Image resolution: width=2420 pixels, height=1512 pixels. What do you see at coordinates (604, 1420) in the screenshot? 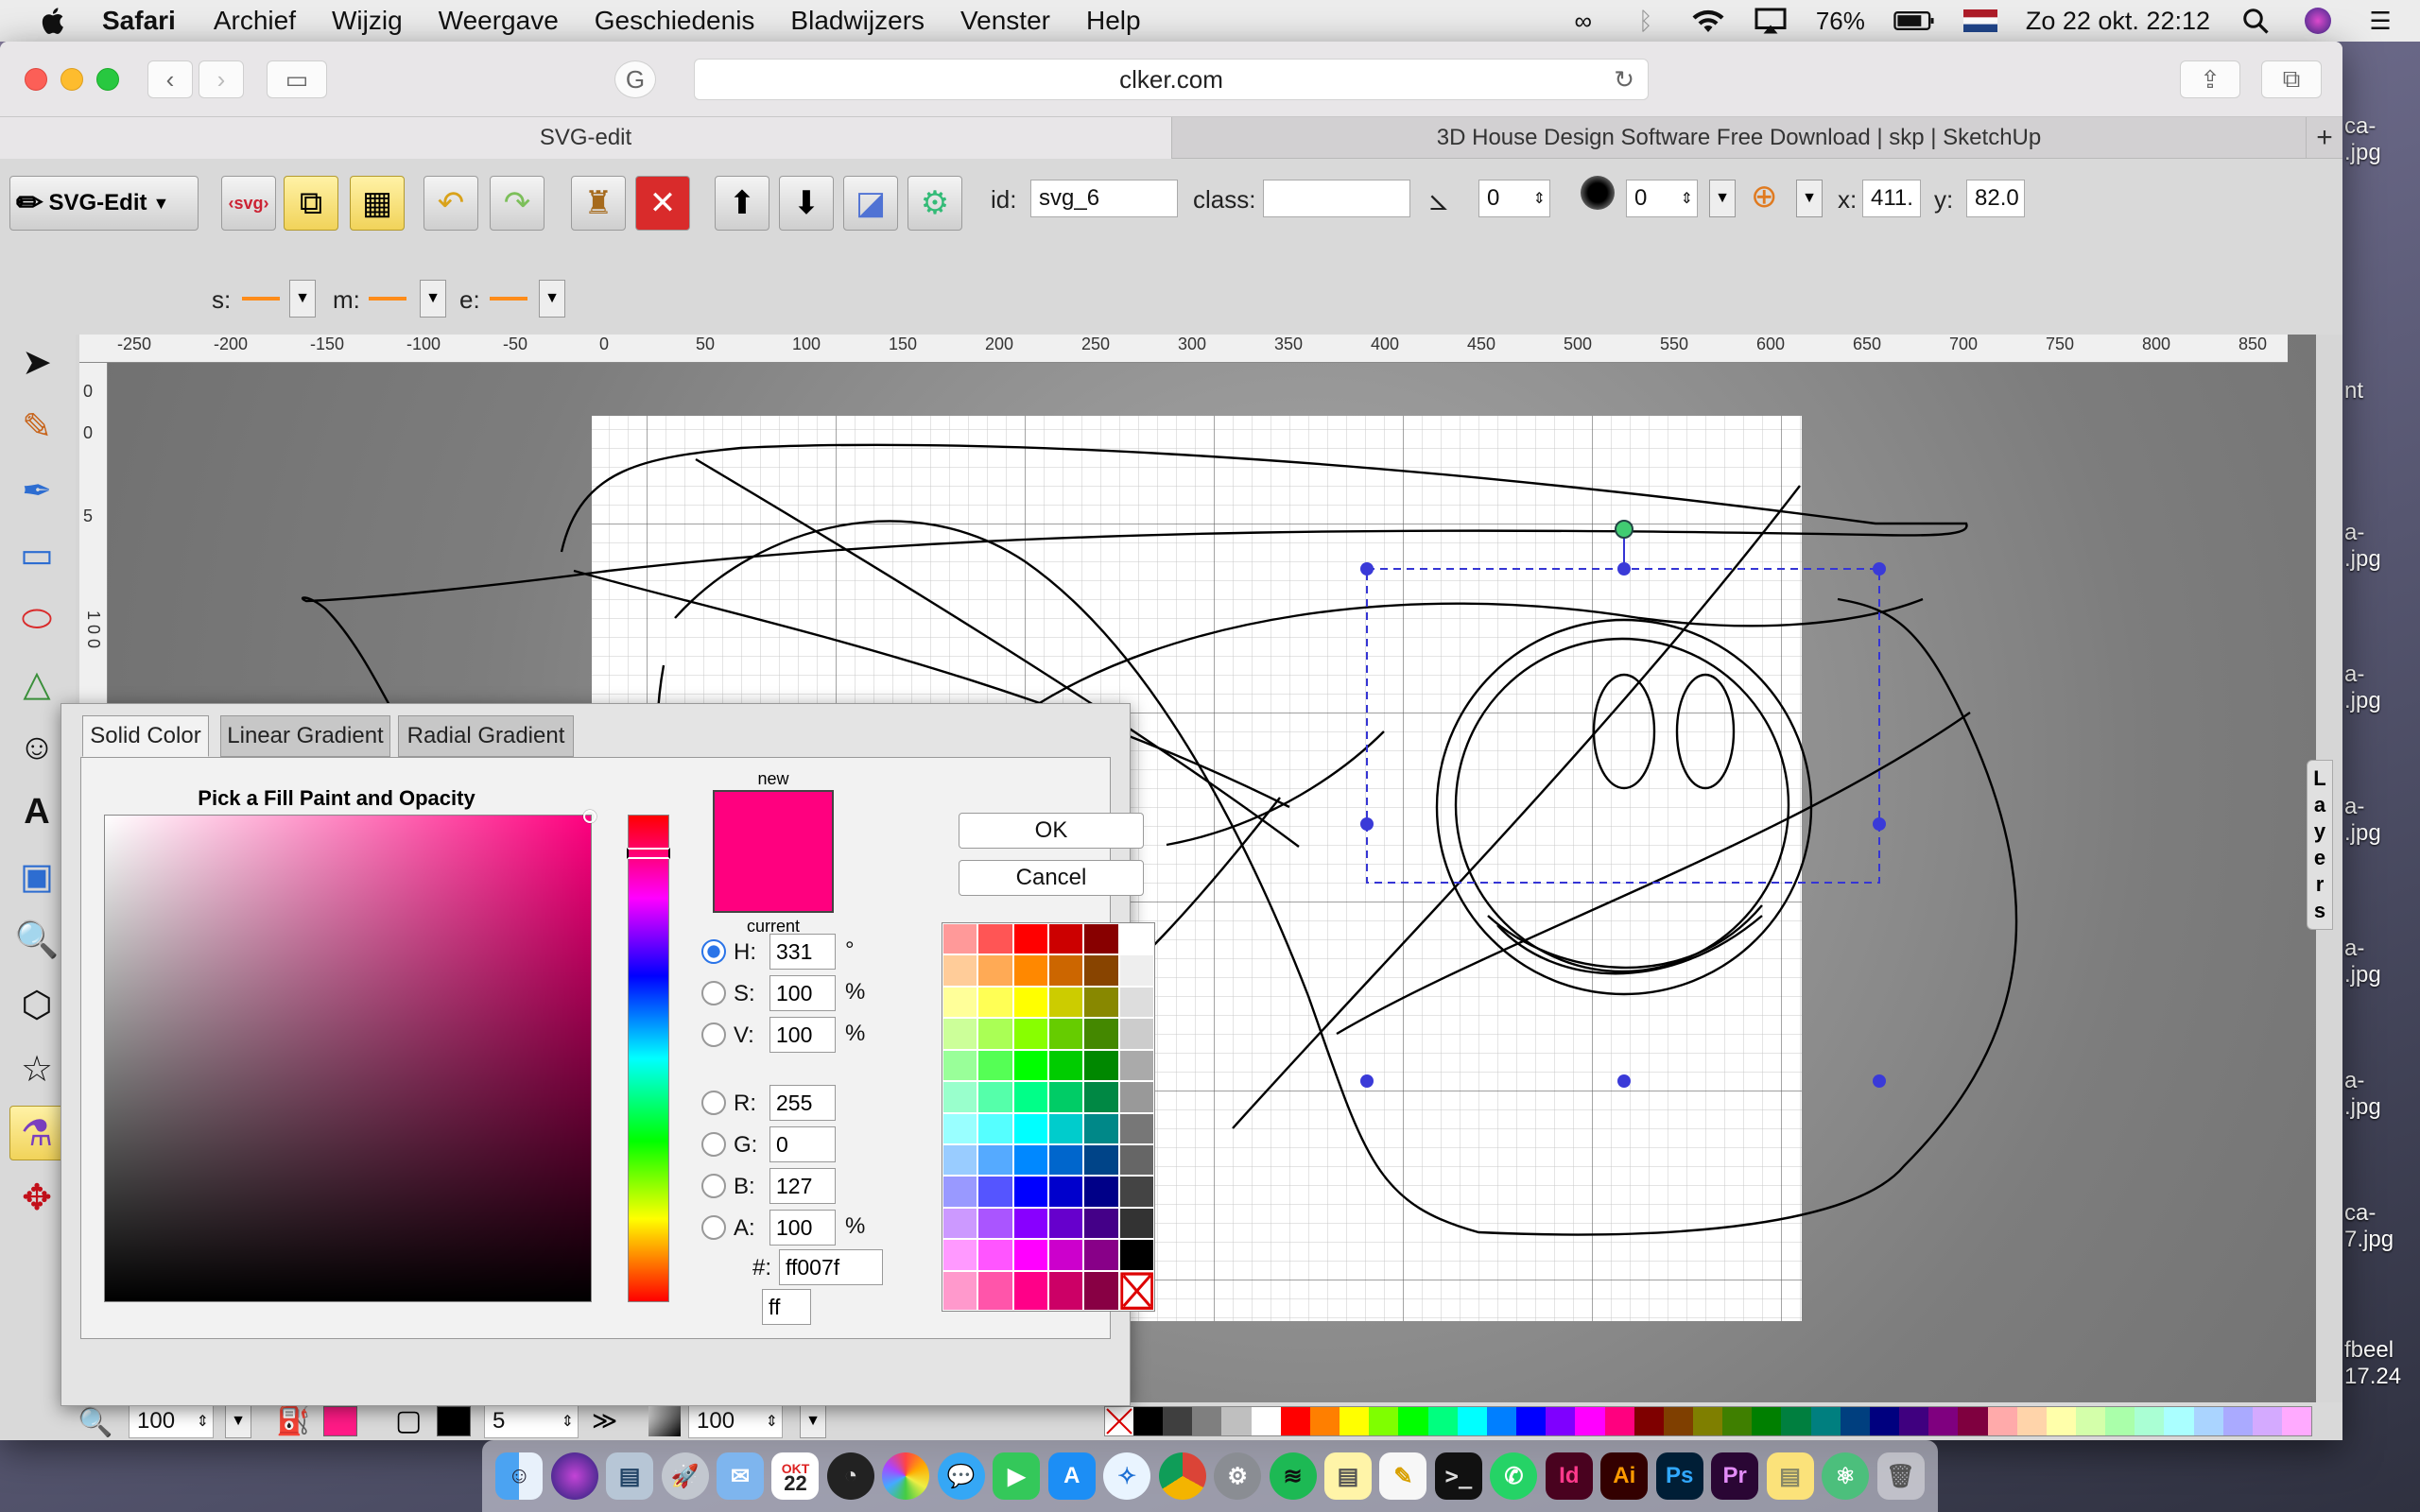
I see `stroke-style-more-icon: ≫` at bounding box center [604, 1420].